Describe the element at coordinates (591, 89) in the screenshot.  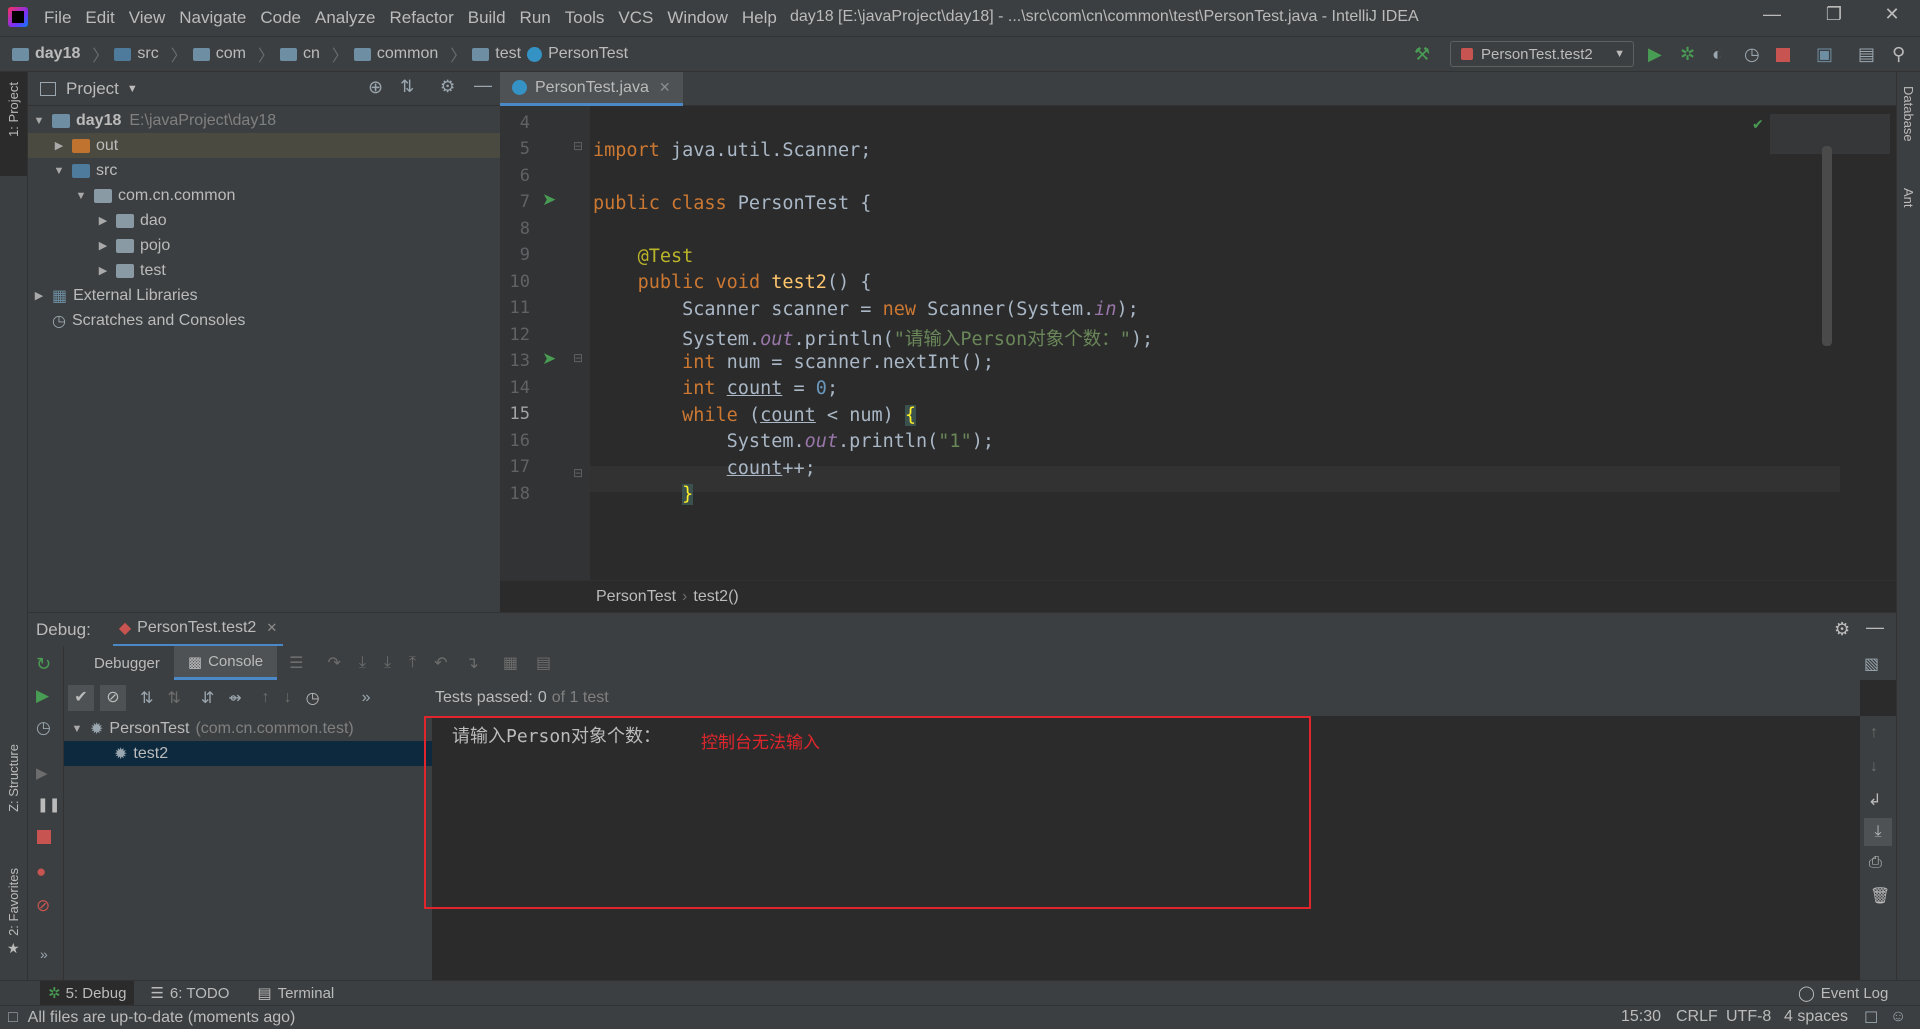
I see `tab-persontest-java: PersonTest.java ✕` at that location.